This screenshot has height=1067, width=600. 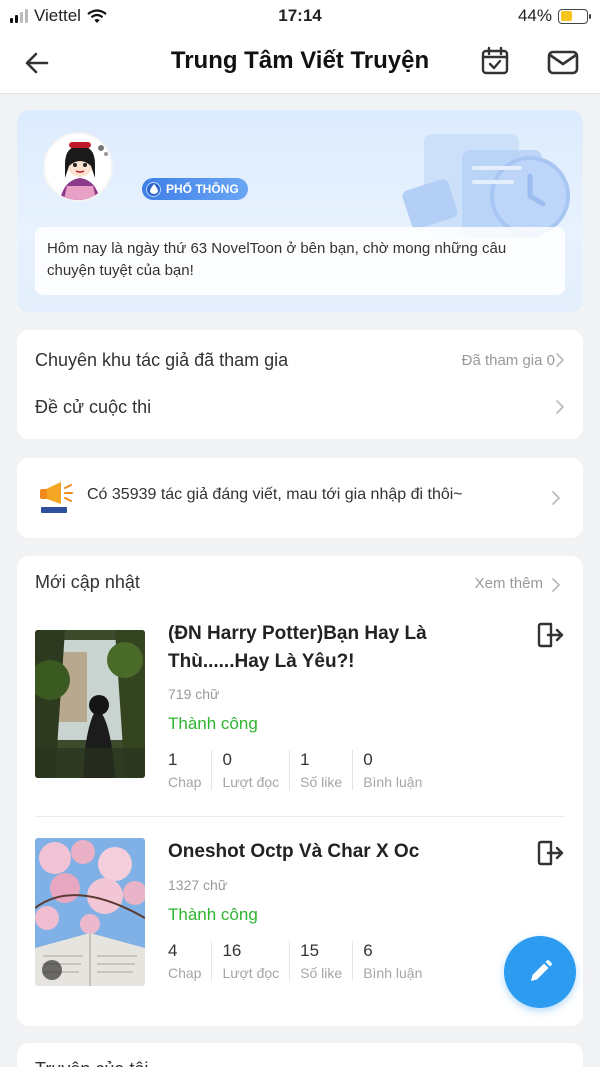 What do you see at coordinates (37, 63) in the screenshot?
I see `back-arrow-icon` at bounding box center [37, 63].